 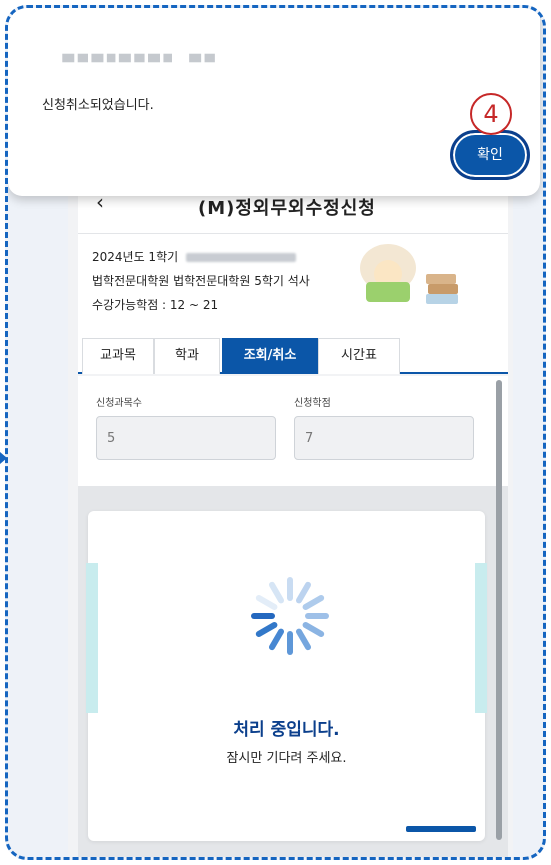 I want to click on program-label: 법학전문대학원 법학전문대학원 5학기 석사, so click(x=201, y=281).